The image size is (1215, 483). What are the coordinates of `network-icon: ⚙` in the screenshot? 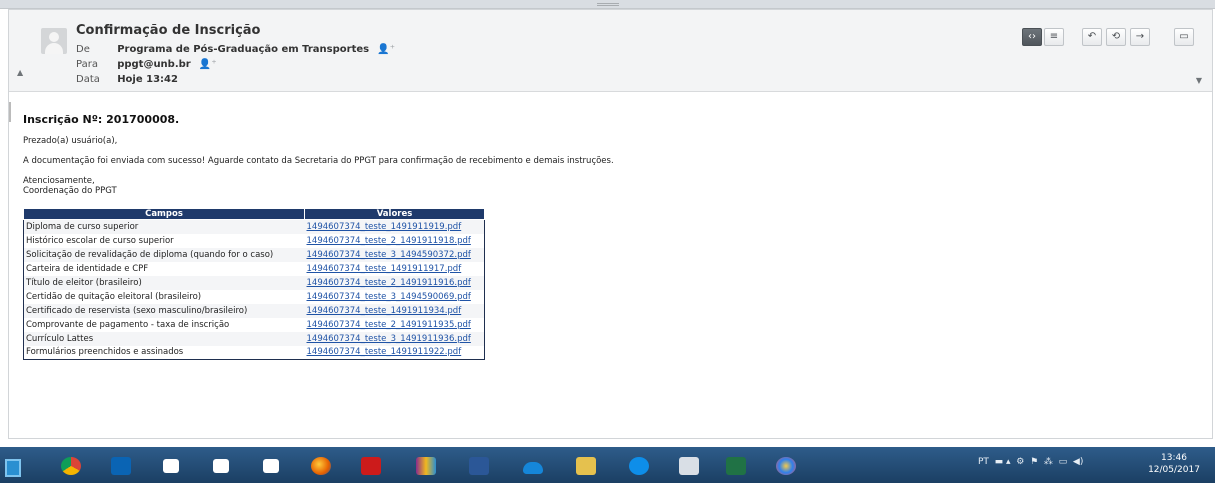 It's located at (1021, 462).